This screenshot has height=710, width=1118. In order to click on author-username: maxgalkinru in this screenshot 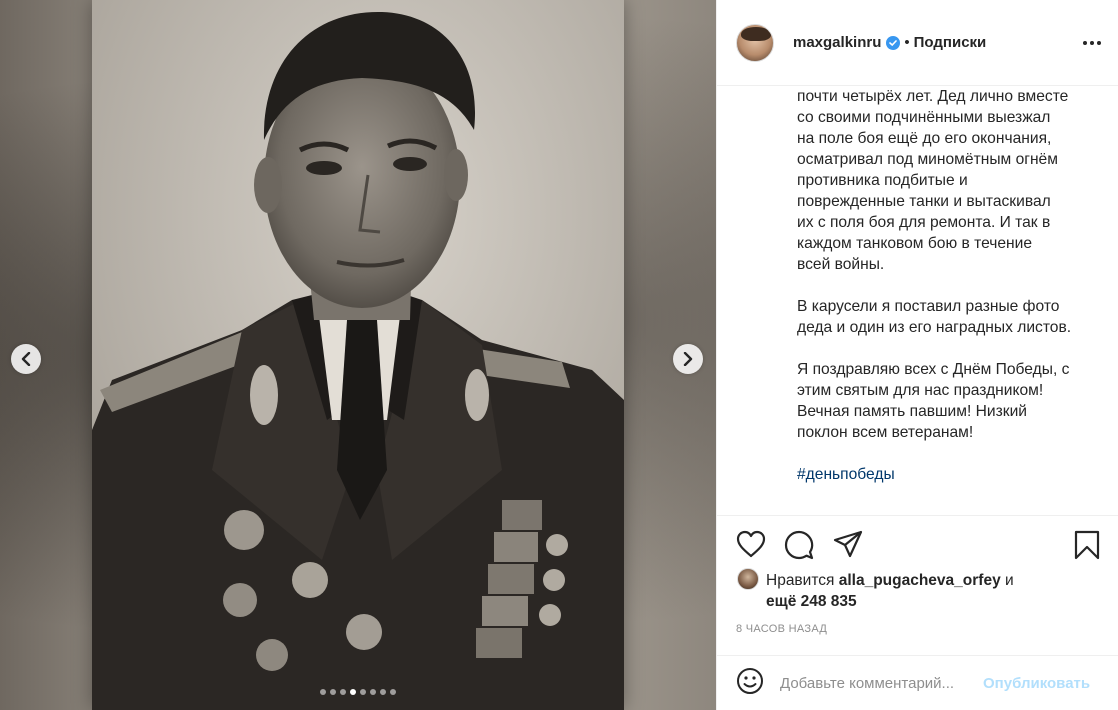, I will do `click(837, 42)`.